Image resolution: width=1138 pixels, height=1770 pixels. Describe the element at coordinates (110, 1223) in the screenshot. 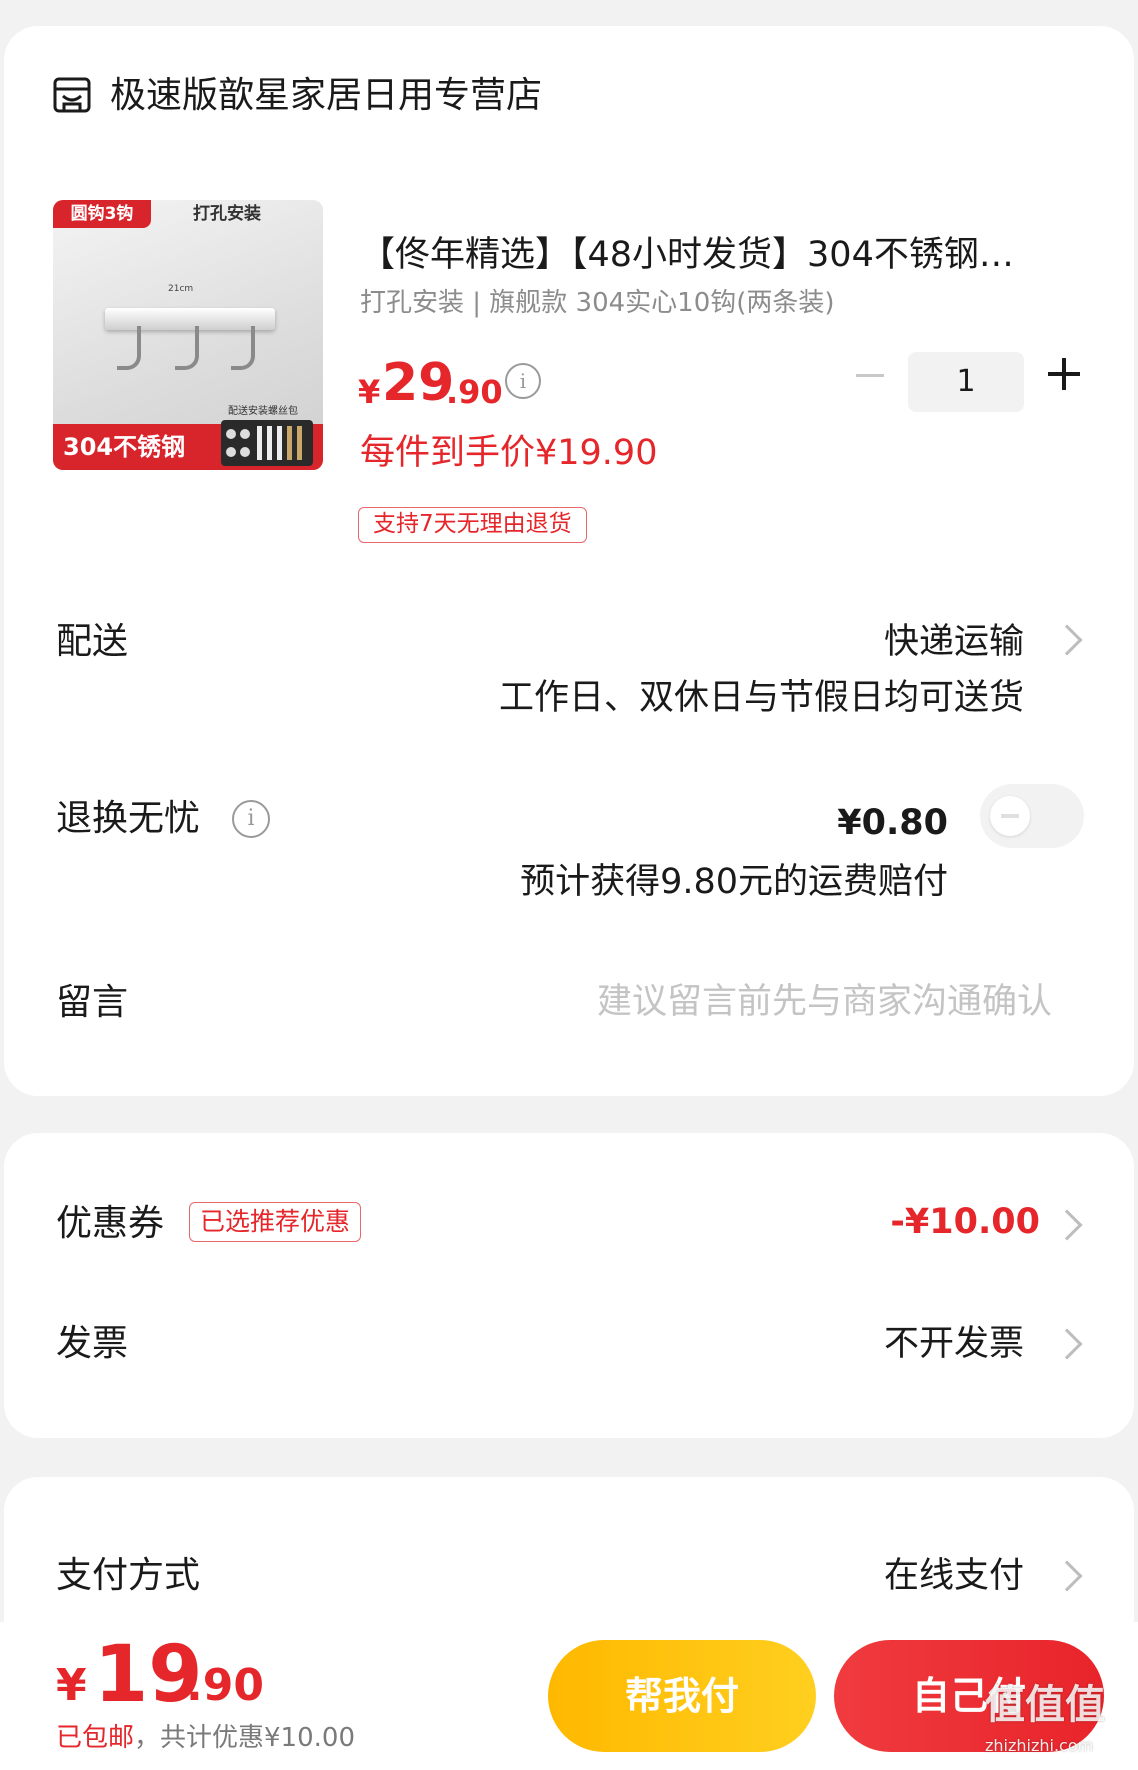

I see `coupon-label: 优惠券` at that location.